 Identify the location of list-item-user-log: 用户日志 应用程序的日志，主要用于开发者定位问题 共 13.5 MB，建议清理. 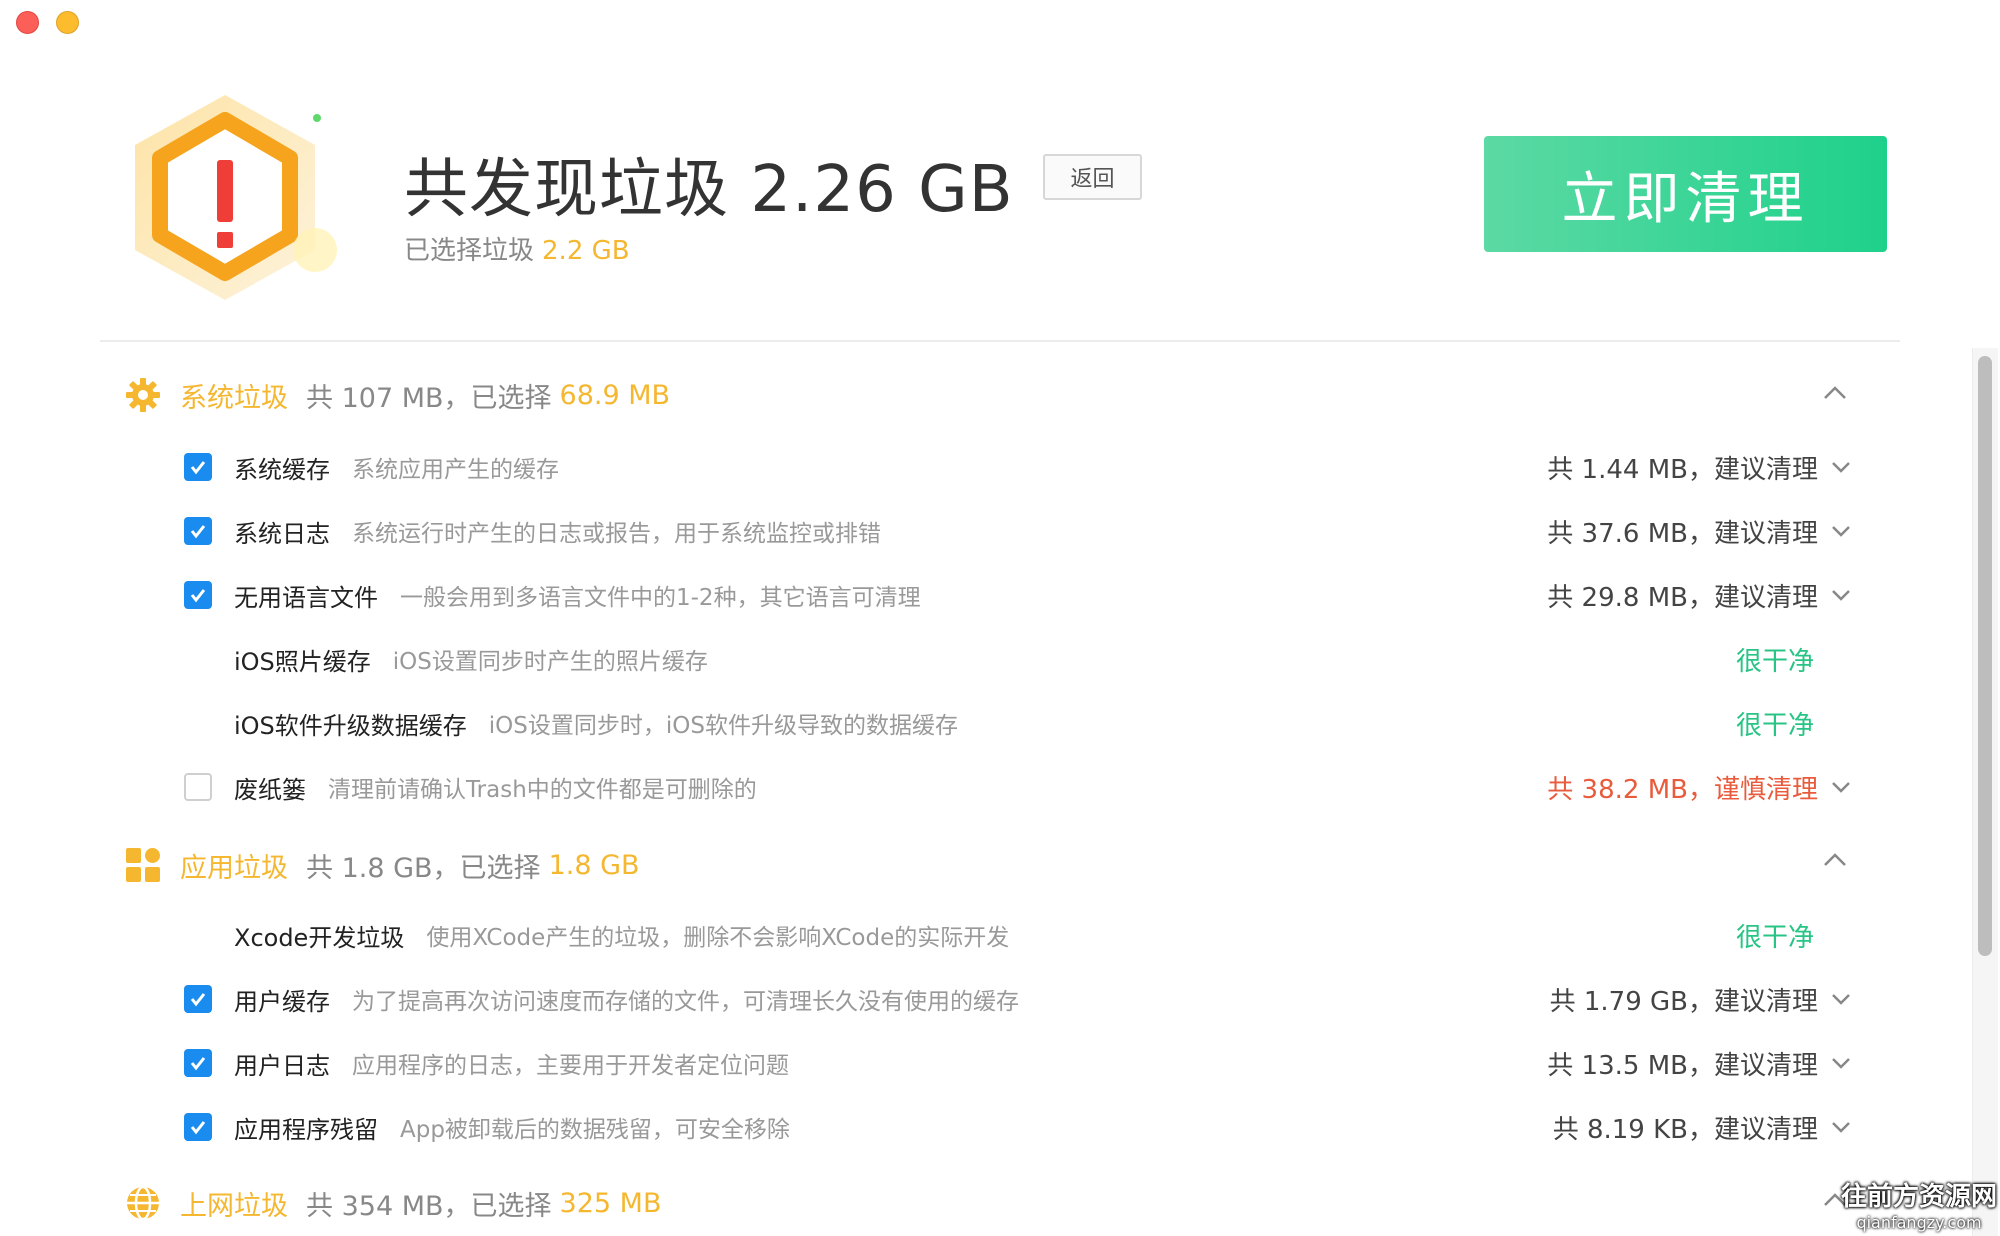
(1019, 1063).